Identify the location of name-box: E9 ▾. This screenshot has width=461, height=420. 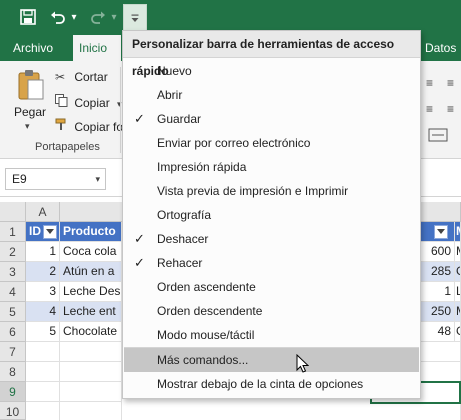
(55, 179).